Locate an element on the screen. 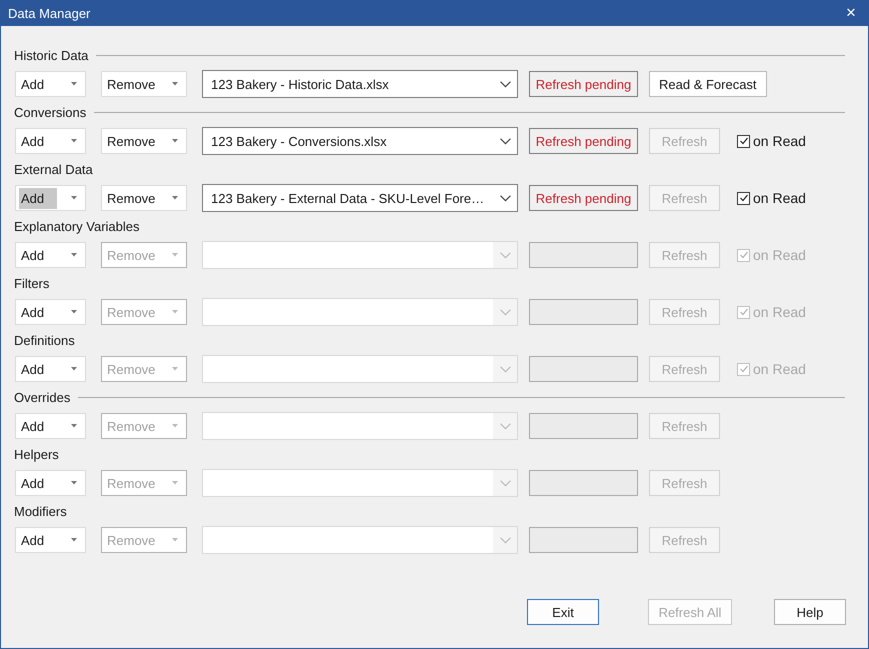 The height and width of the screenshot is (649, 869). section-title: Helpers is located at coordinates (36, 454).